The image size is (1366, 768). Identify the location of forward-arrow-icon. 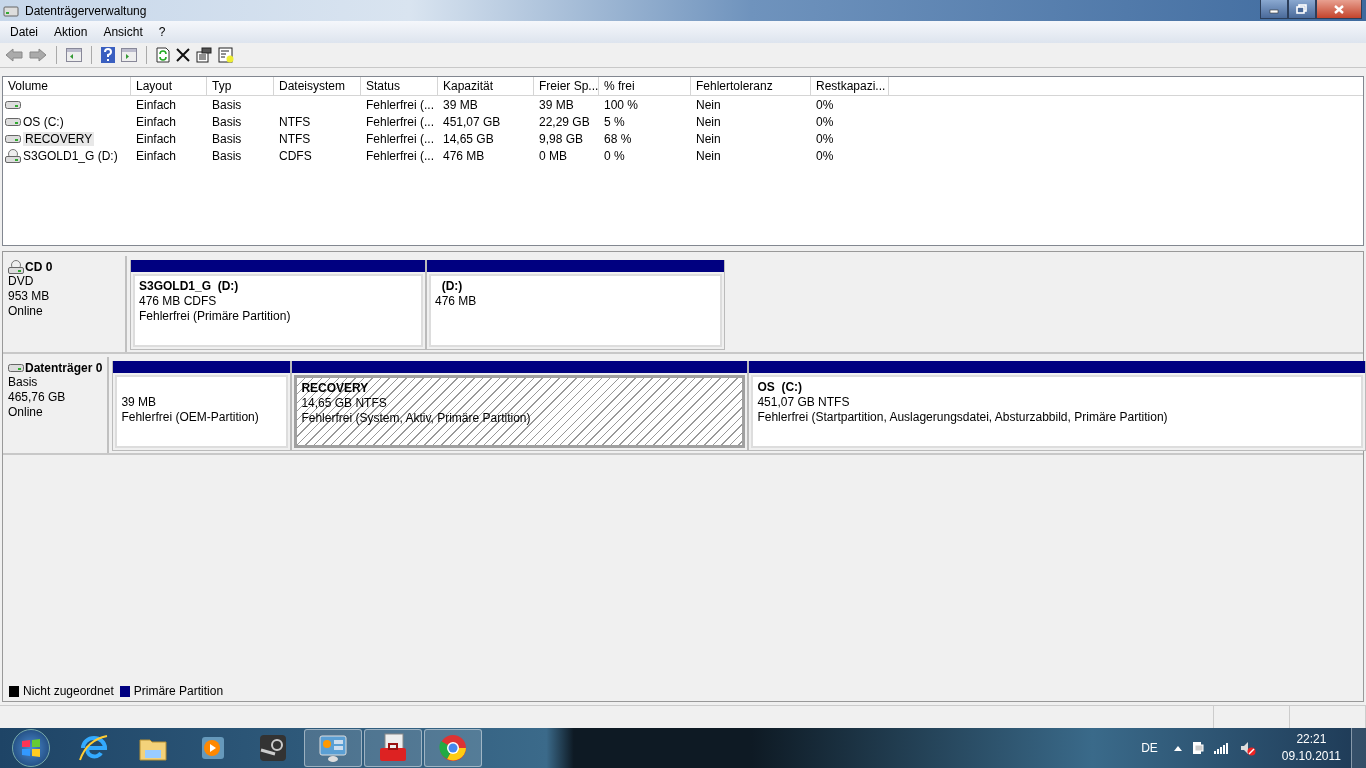
(38, 55).